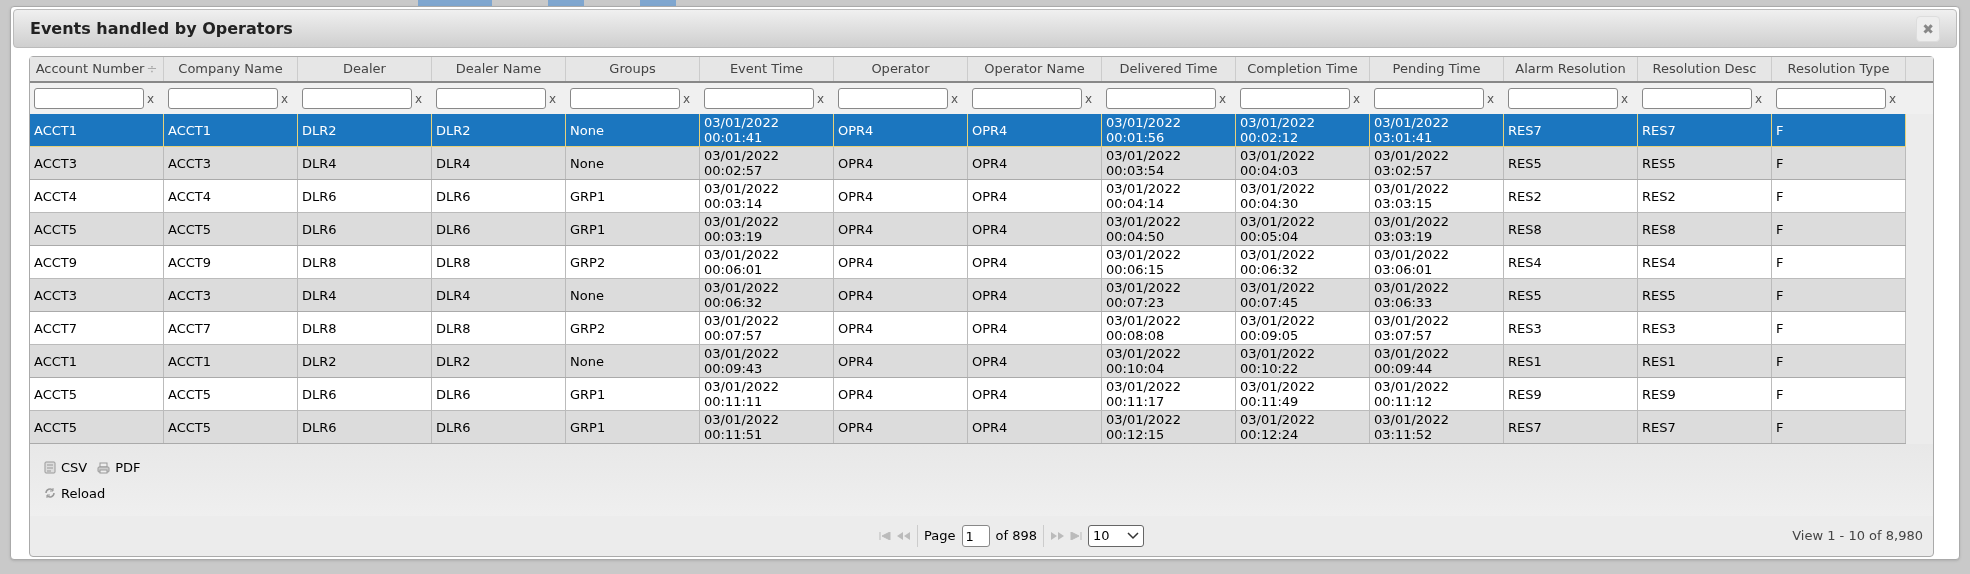  I want to click on table-row: ACCT3 ACCT3 DLR4 DLR4 None 03/01/2022 00:02:57 OPR4 OPR4 03/01/2022 00:03:54 03/01/2022 00:04:03 03/01/2022 03:02:57 RES5 RES5 F, so click(968, 163).